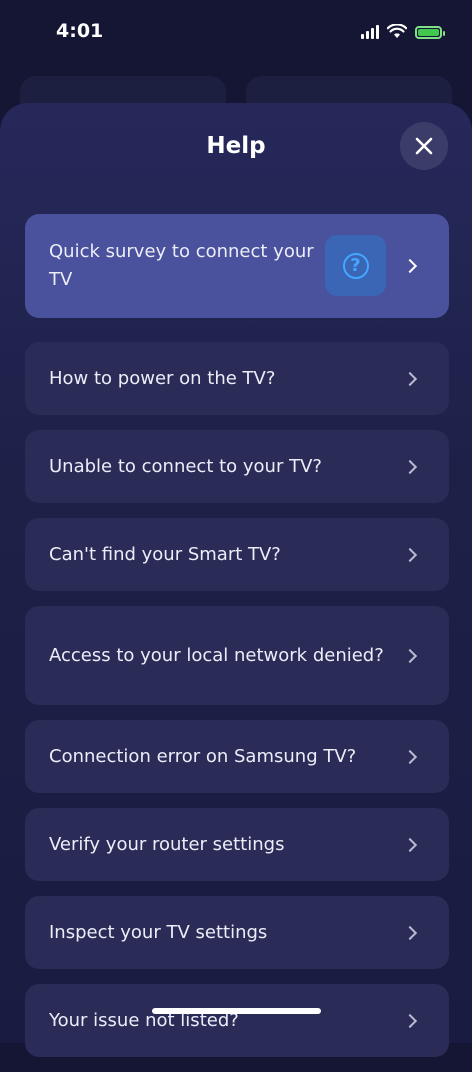 The width and height of the screenshot is (472, 1072). Describe the element at coordinates (185, 466) in the screenshot. I see `help-item-label: Unable to connect to your TV?` at that location.